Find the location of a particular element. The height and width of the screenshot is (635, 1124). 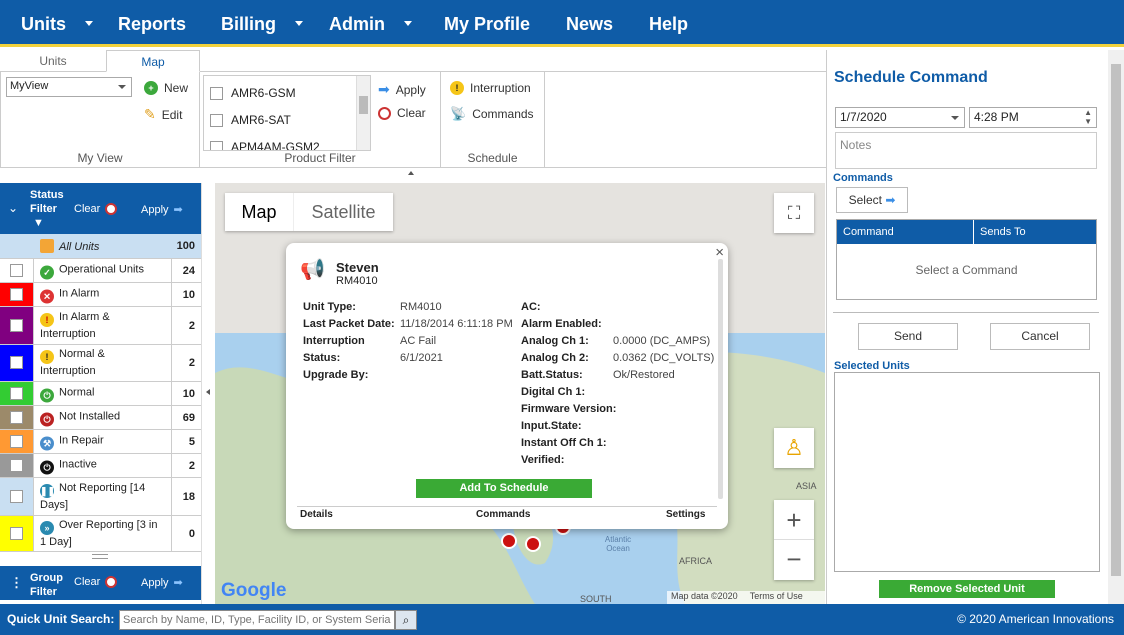

add-to-schedule-button: Add To Schedule is located at coordinates (504, 488).